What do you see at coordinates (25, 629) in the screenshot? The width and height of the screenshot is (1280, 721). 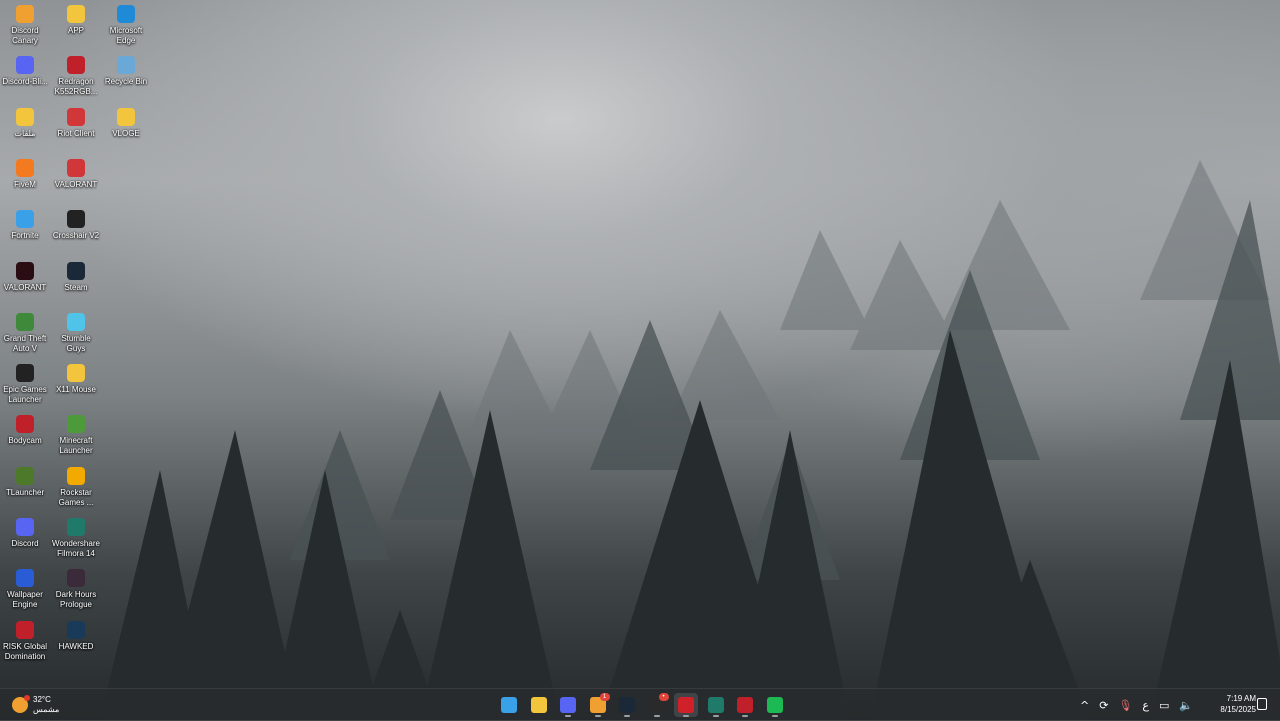 I see `risk-icon` at bounding box center [25, 629].